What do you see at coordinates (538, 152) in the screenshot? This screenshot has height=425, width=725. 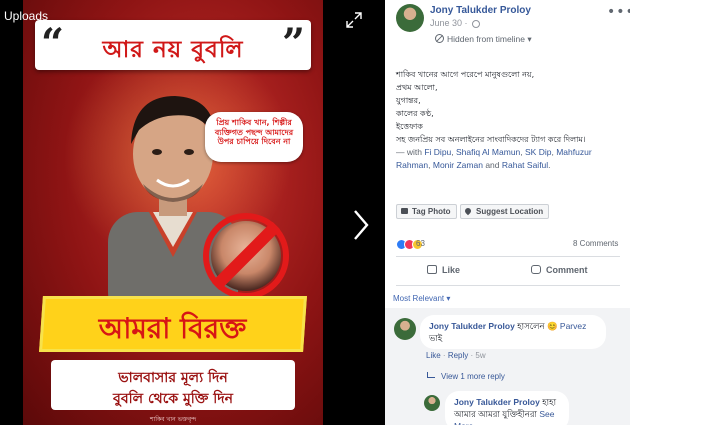 I see `tagged-person: SK Dip` at bounding box center [538, 152].